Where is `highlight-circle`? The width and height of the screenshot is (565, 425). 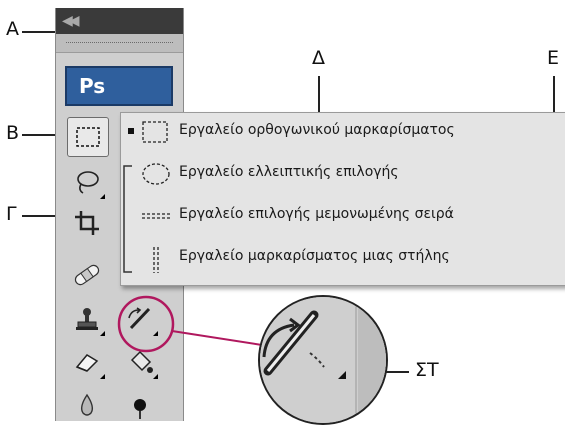
highlight-circle is located at coordinates (146, 324).